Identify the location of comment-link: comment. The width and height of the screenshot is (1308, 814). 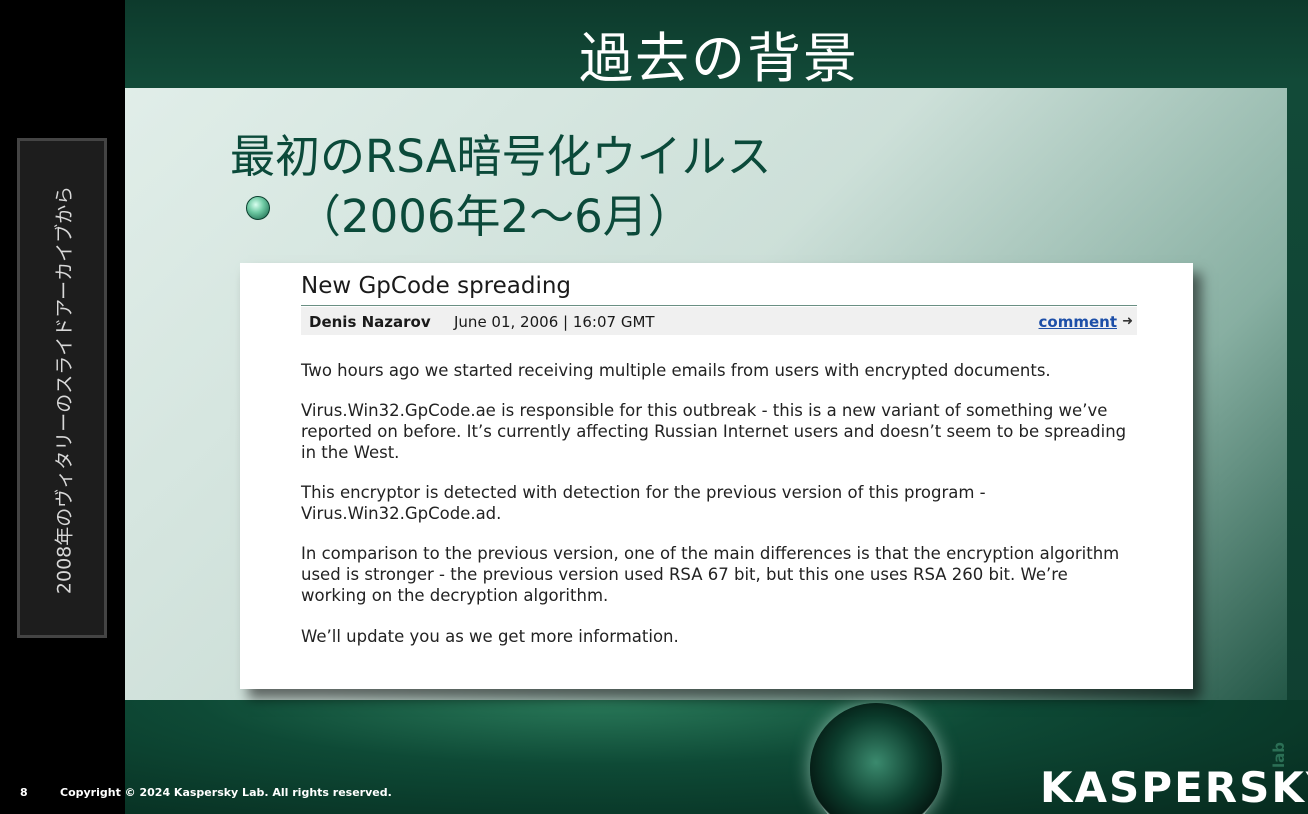
(1078, 322).